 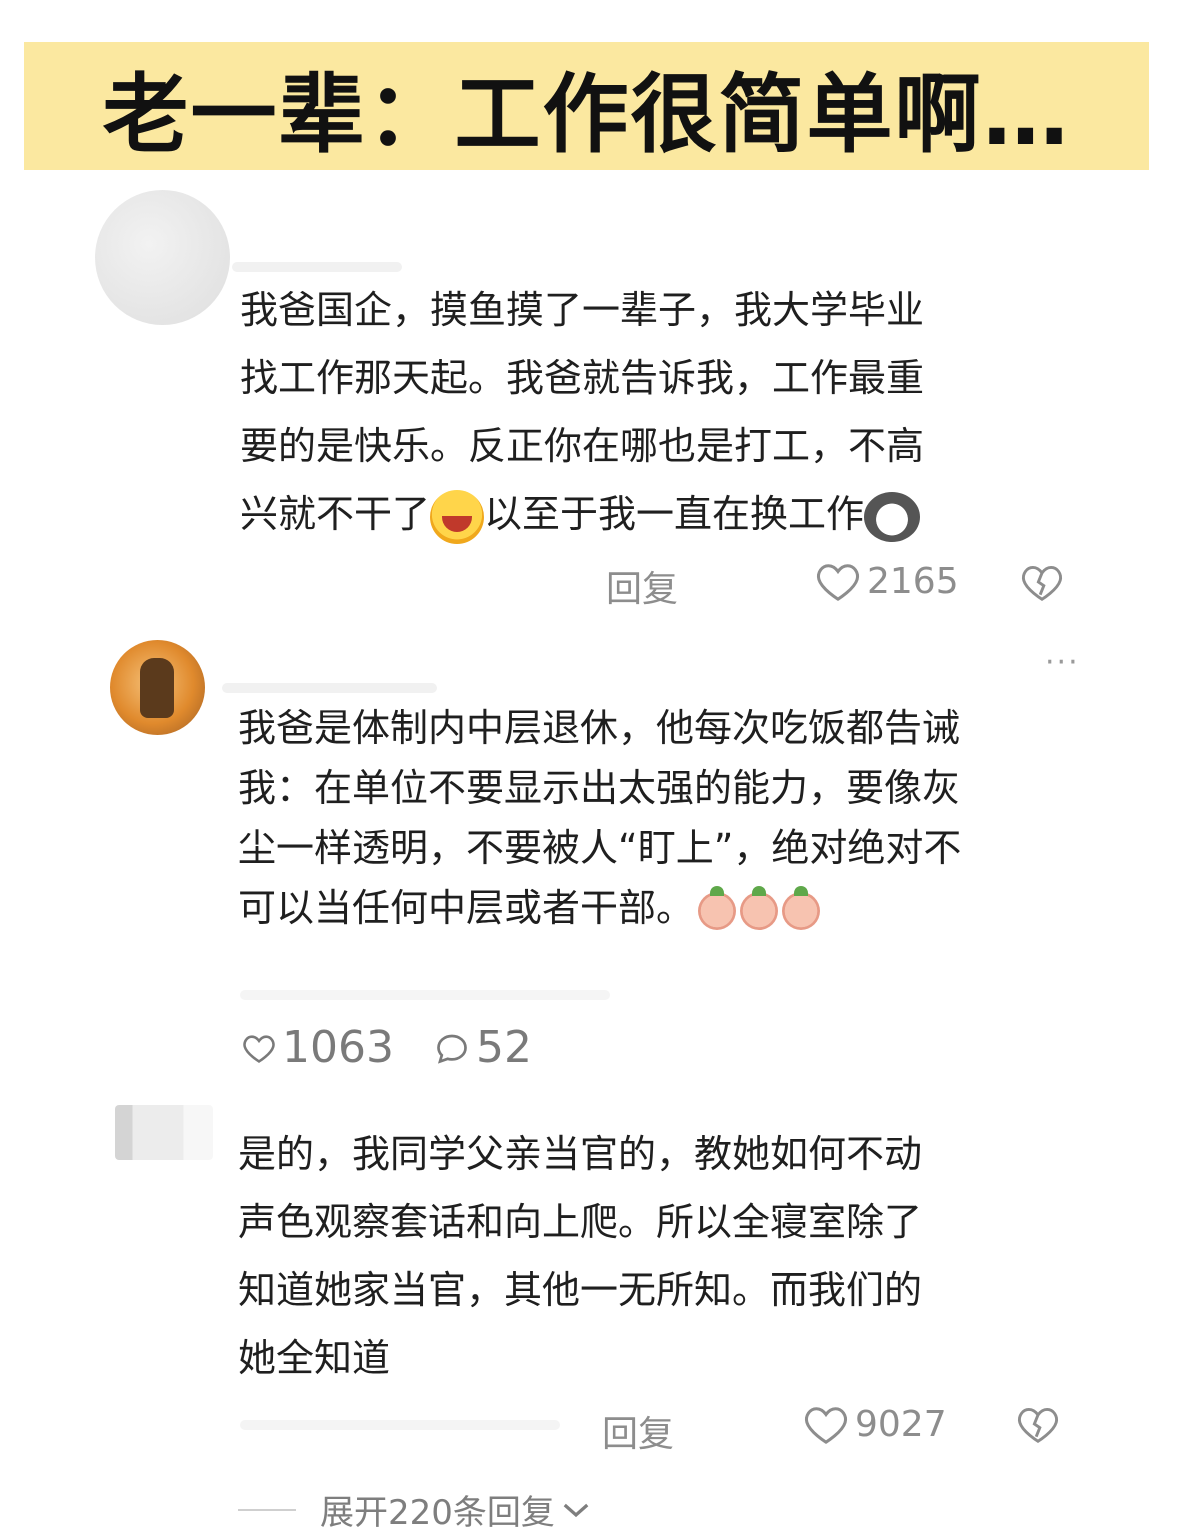 I want to click on comment-count: 52, so click(x=503, y=1047).